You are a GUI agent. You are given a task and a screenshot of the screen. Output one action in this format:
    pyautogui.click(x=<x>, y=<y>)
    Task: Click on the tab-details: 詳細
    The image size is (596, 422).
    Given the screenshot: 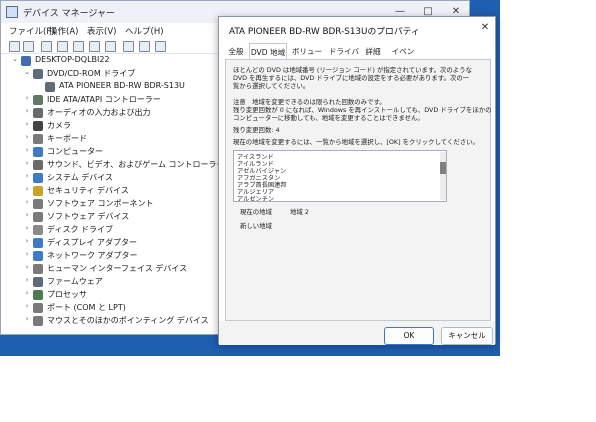 What is the action you would take?
    pyautogui.click(x=373, y=51)
    